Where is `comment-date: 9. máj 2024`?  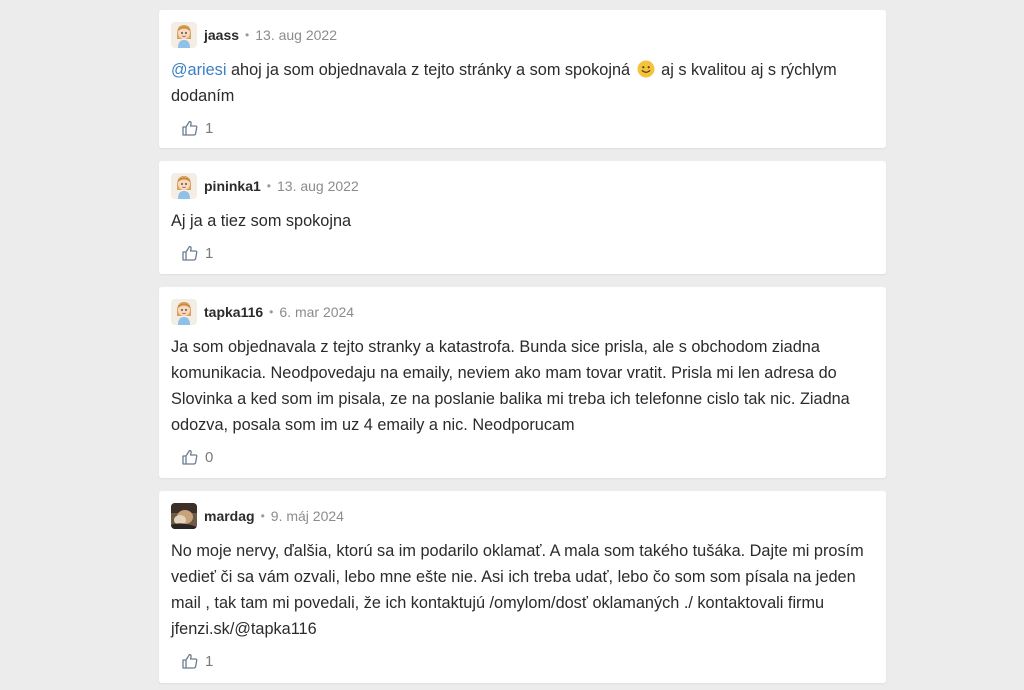 comment-date: 9. máj 2024 is located at coordinates (307, 516).